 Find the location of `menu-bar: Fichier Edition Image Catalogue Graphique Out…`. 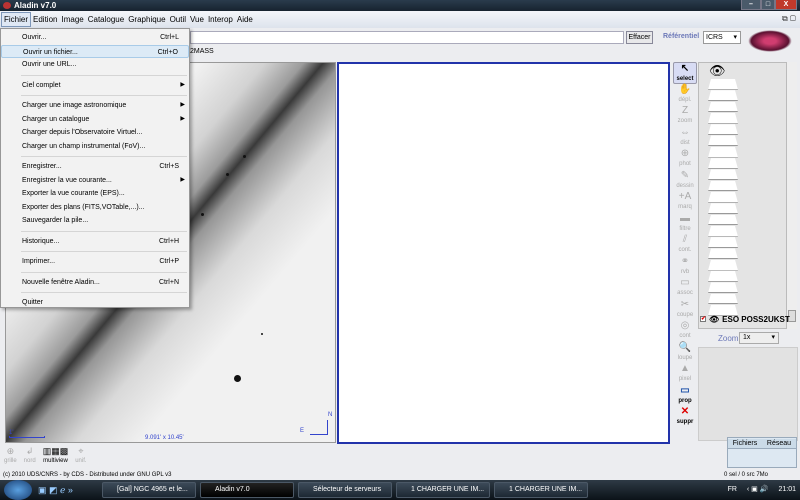

menu-bar: Fichier Edition Image Catalogue Graphique Out… is located at coordinates (400, 19).